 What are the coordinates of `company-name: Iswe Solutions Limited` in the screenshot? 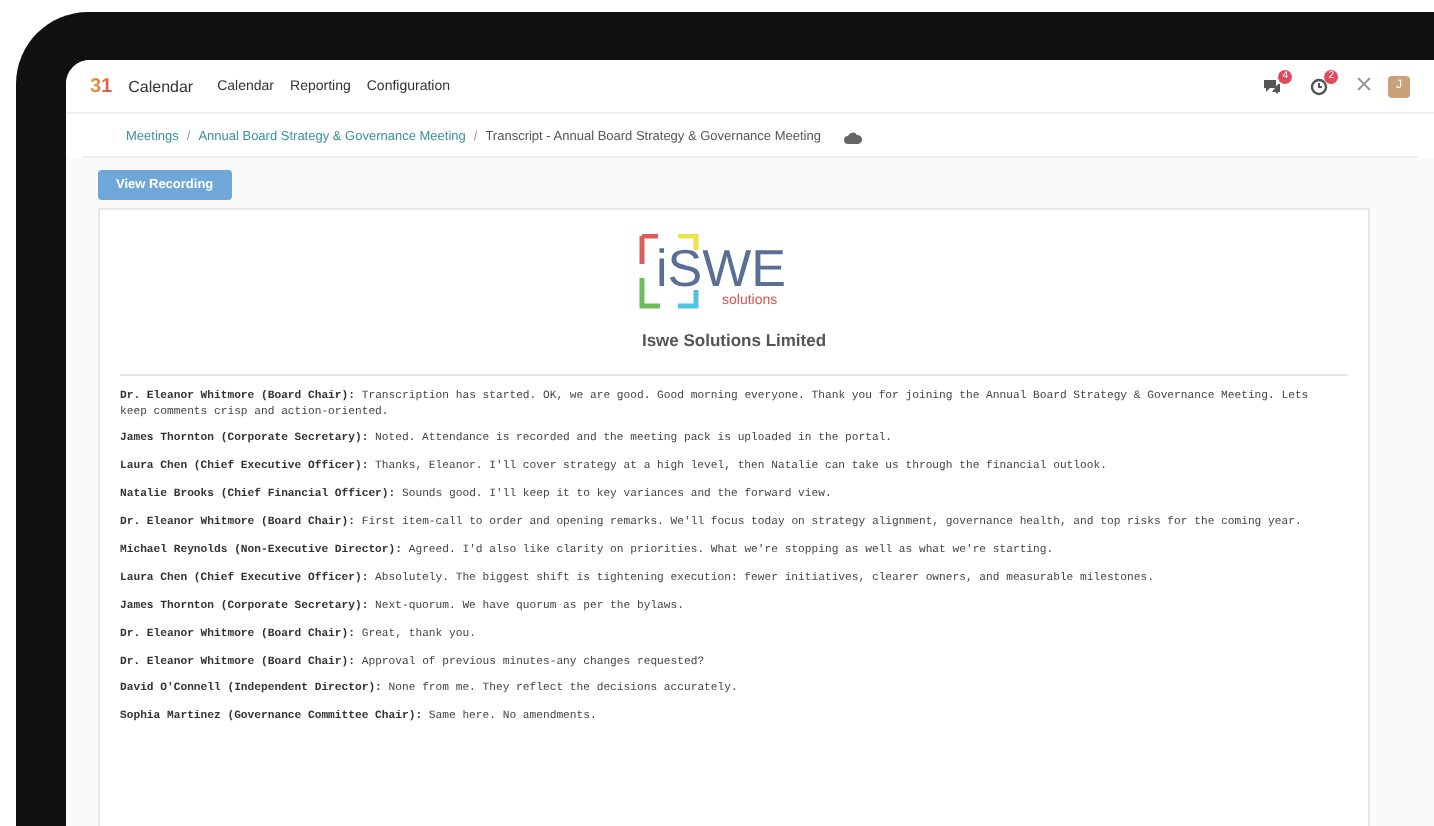 It's located at (734, 340).